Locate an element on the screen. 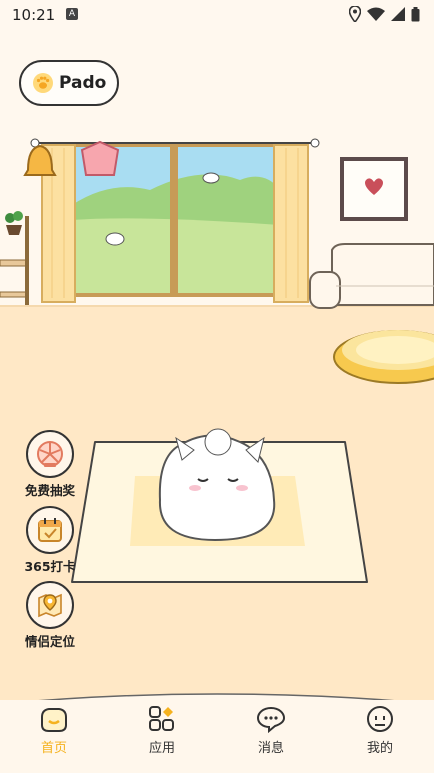  pet-bed is located at coordinates (383, 357).